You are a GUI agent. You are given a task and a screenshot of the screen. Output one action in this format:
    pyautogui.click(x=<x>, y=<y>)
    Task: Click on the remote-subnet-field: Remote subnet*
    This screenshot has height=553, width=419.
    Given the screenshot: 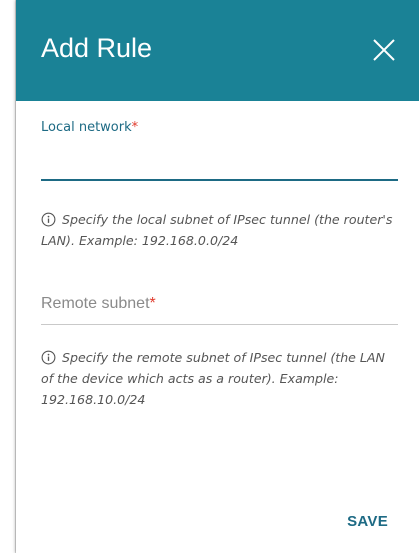 What is the action you would take?
    pyautogui.click(x=219, y=307)
    